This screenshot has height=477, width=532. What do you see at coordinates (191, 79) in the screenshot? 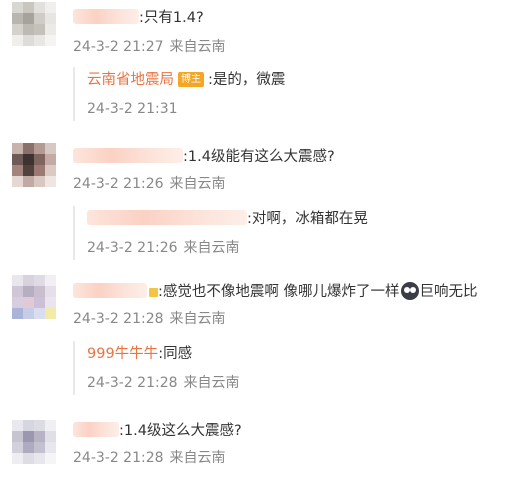
I see `author-badge: 博主` at bounding box center [191, 79].